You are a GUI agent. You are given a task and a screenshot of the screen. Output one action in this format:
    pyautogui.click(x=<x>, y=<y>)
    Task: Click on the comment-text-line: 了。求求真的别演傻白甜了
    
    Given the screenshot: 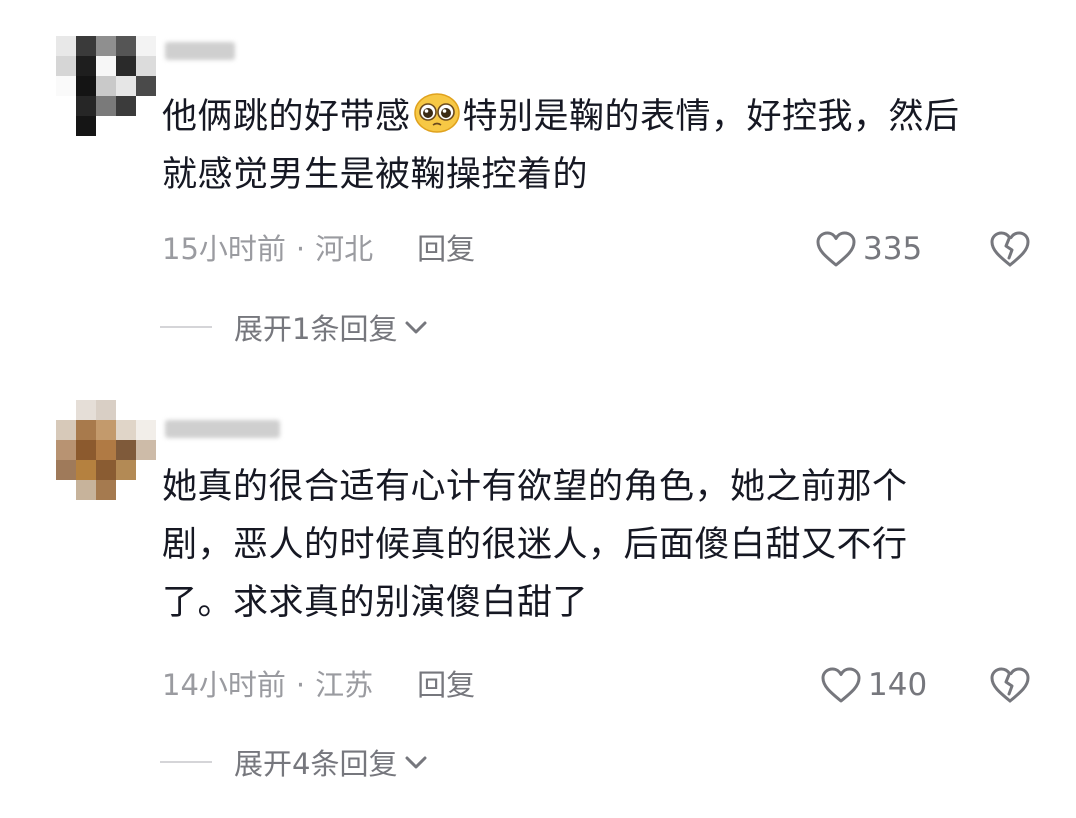 What is the action you would take?
    pyautogui.click(x=375, y=603)
    